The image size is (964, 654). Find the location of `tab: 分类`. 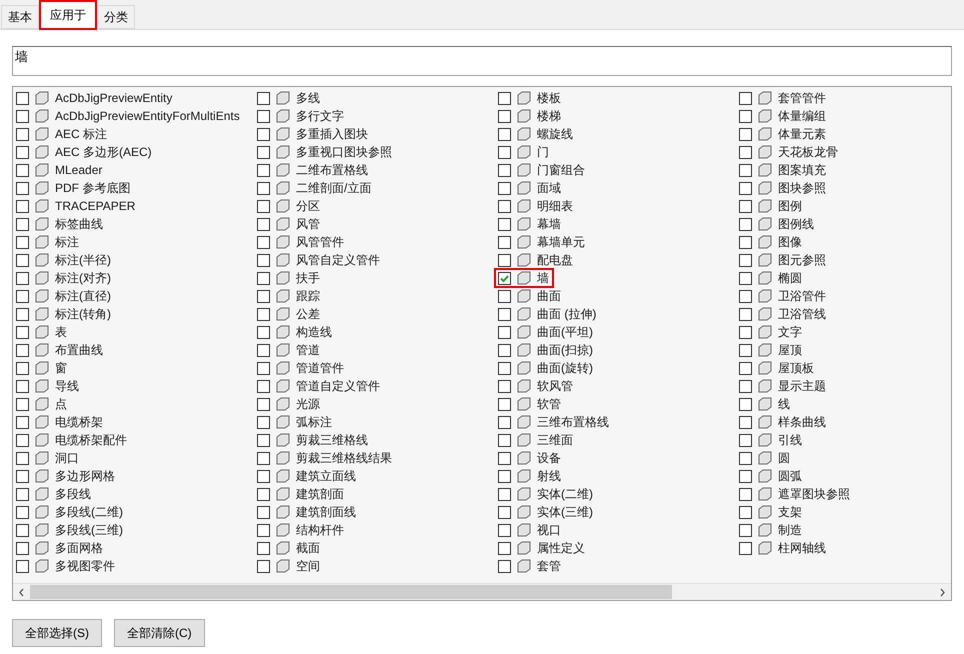

tab: 分类 is located at coordinates (116, 17).